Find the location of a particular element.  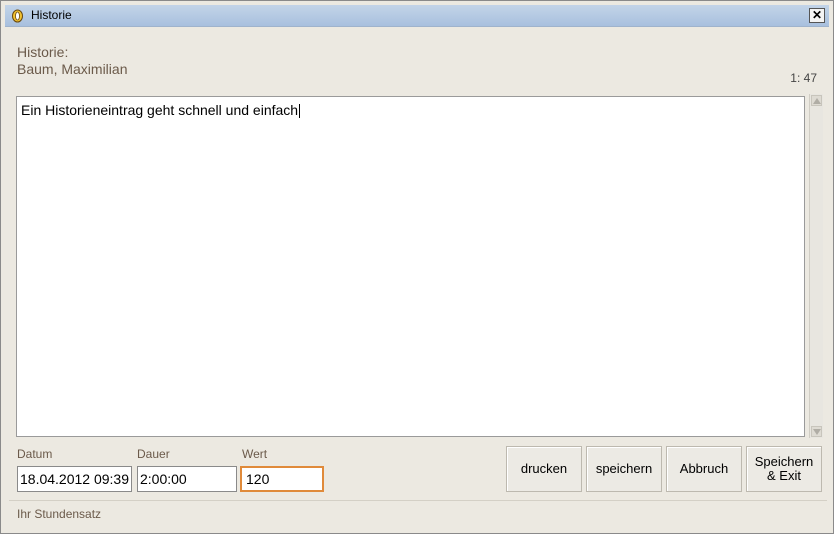

print-button-label: drucken is located at coordinates (544, 468).